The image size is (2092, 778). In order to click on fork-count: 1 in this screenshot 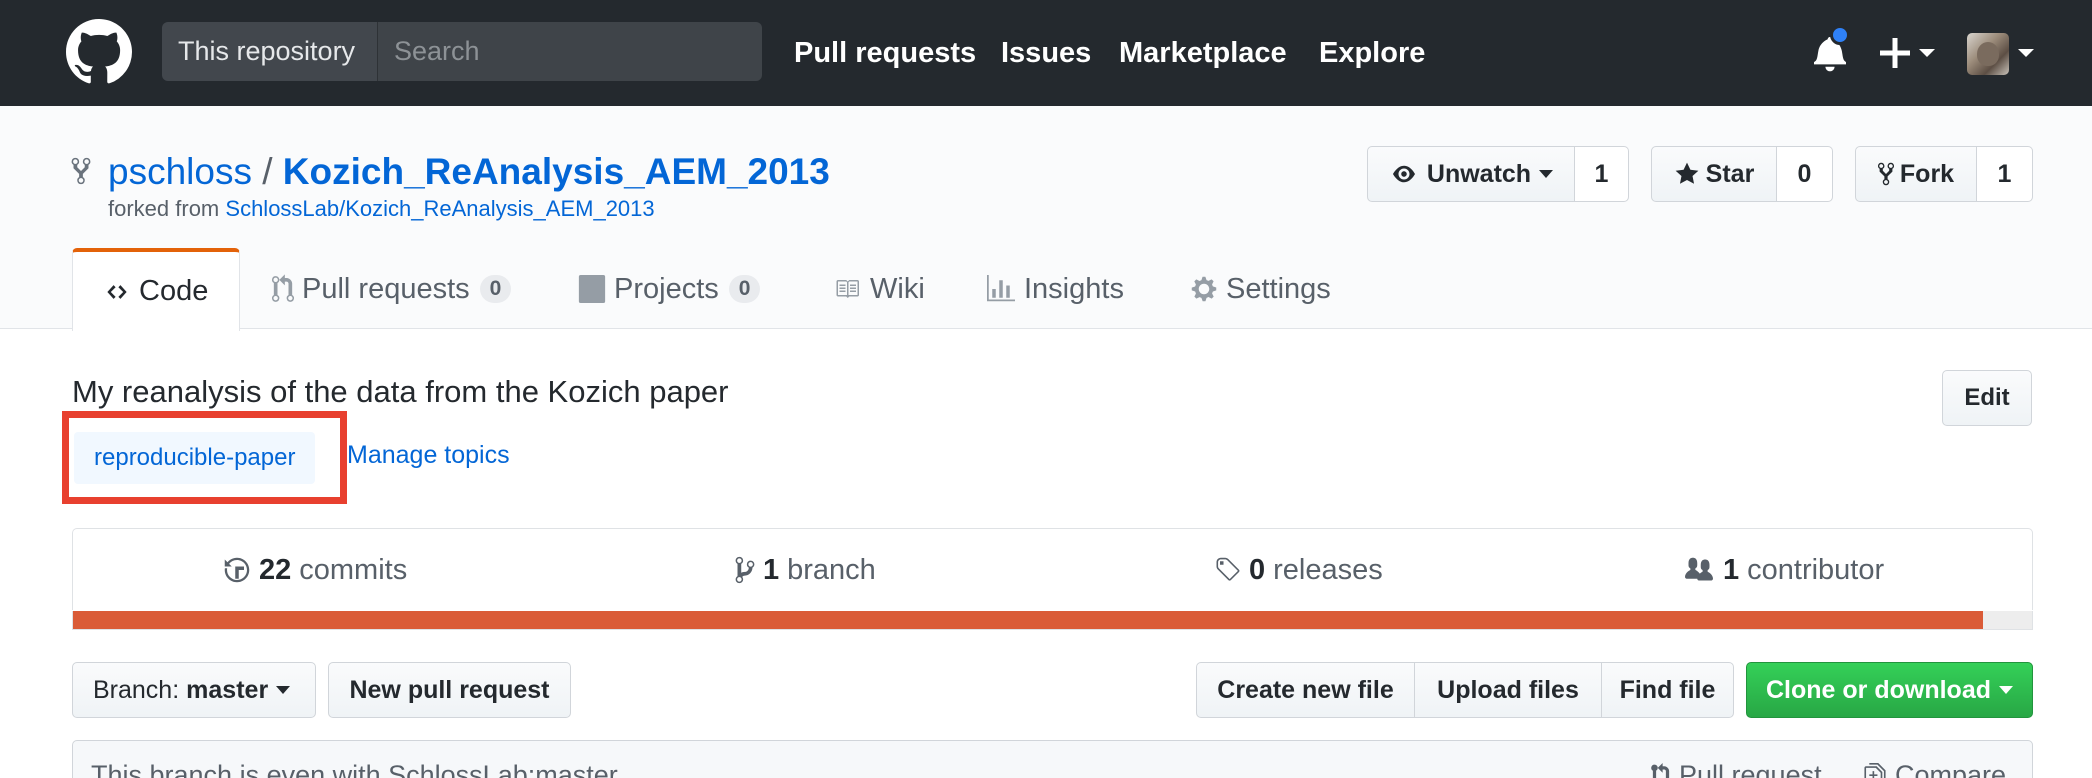, I will do `click(2005, 174)`.